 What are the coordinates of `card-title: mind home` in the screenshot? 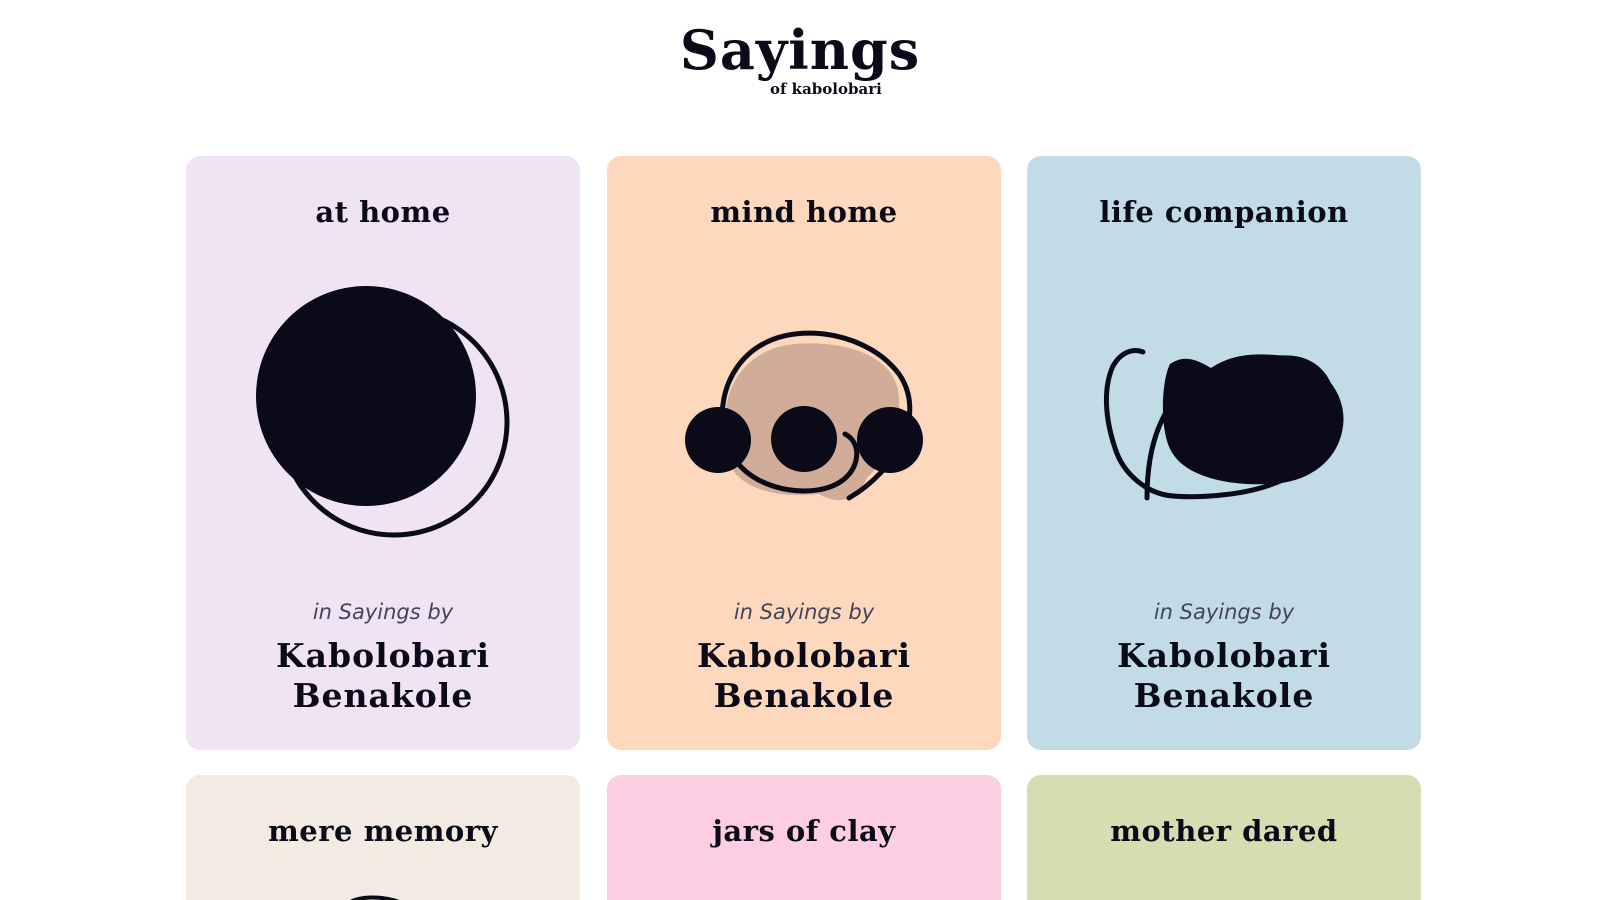 It's located at (804, 212).